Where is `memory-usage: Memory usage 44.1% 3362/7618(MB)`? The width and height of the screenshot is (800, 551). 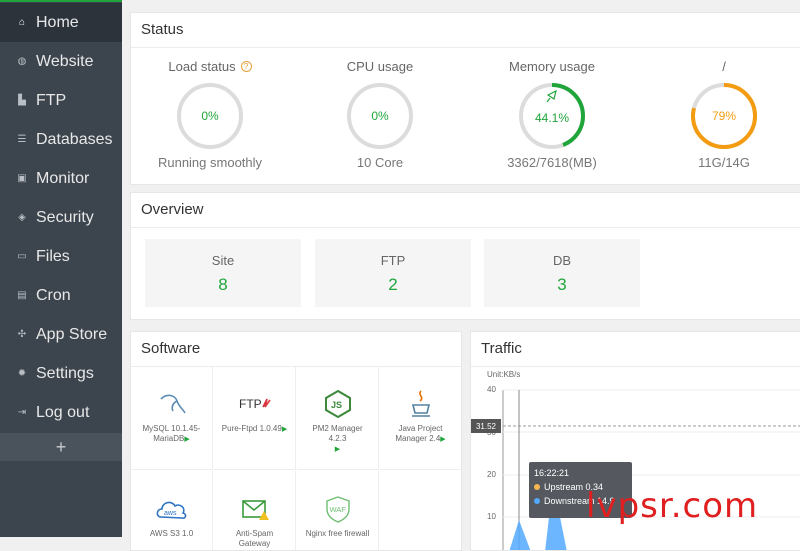
memory-usage: Memory usage 44.1% 3362/7618(MB) is located at coordinates (552, 114).